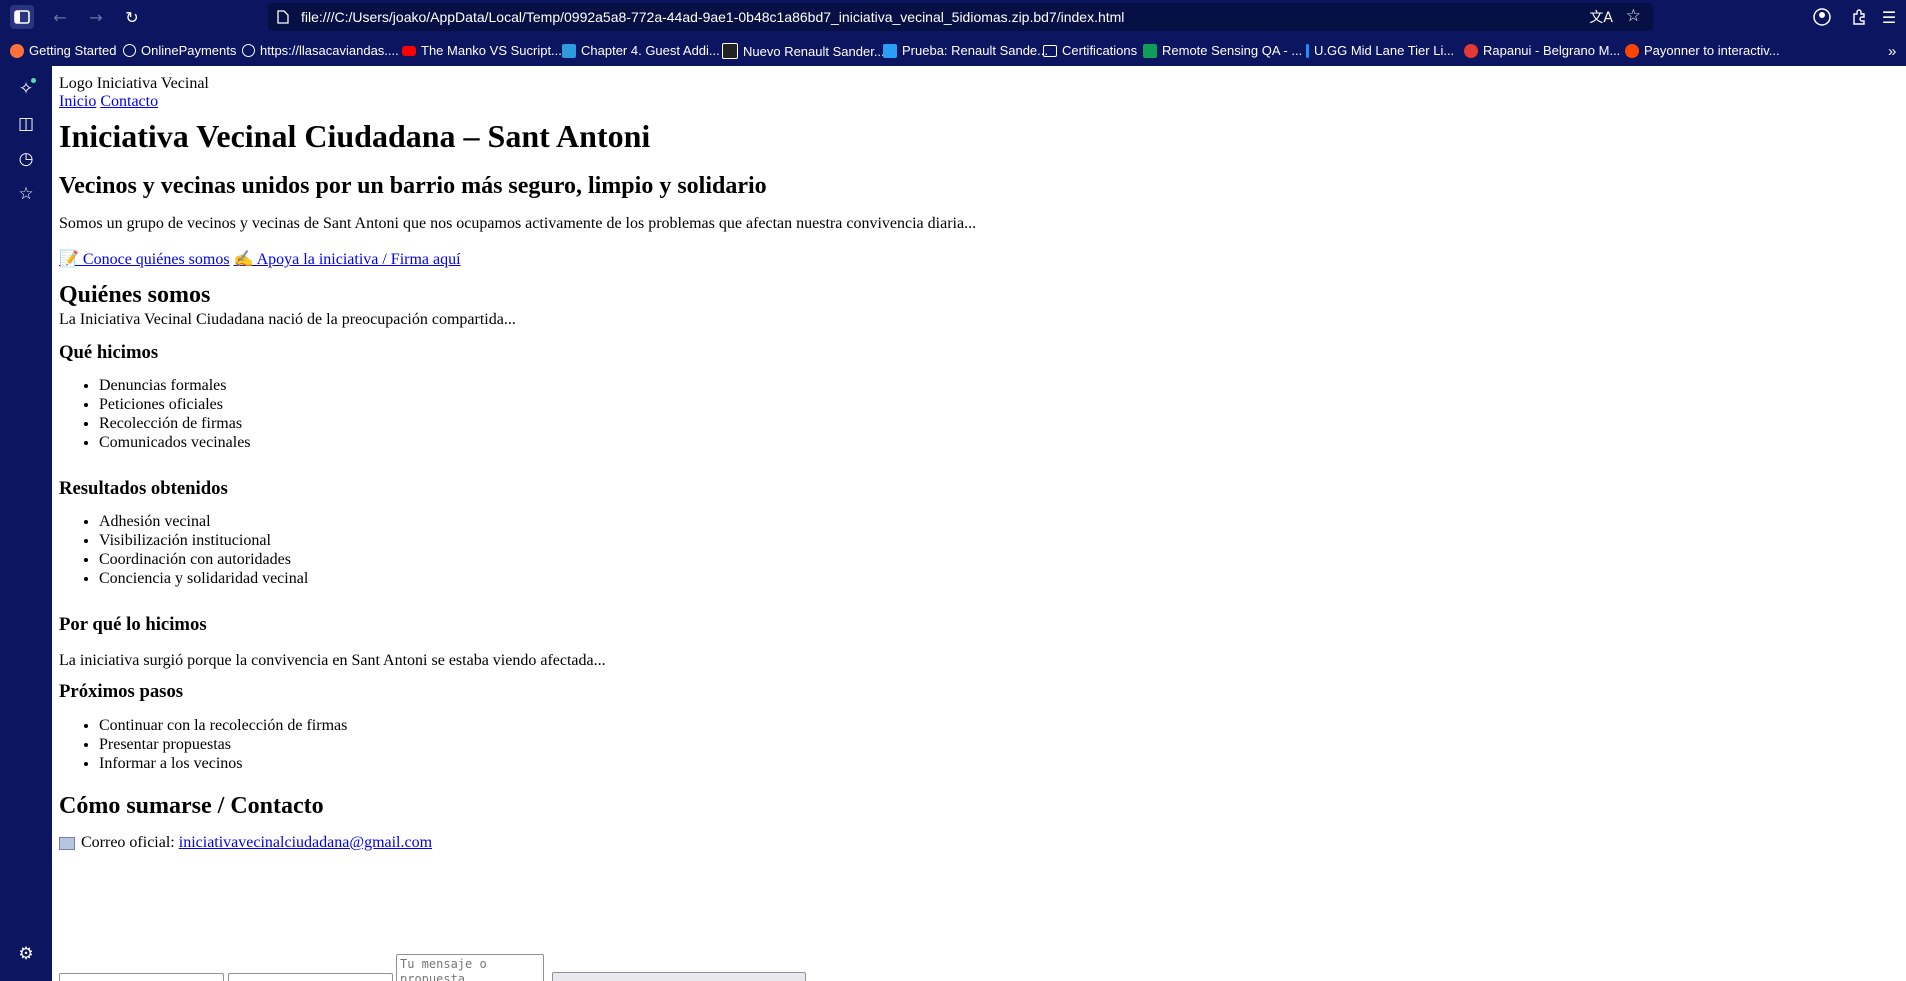 The height and width of the screenshot is (981, 1906). Describe the element at coordinates (470, 967) in the screenshot. I see `message-textarea: Tu mensaje o propuesta` at that location.